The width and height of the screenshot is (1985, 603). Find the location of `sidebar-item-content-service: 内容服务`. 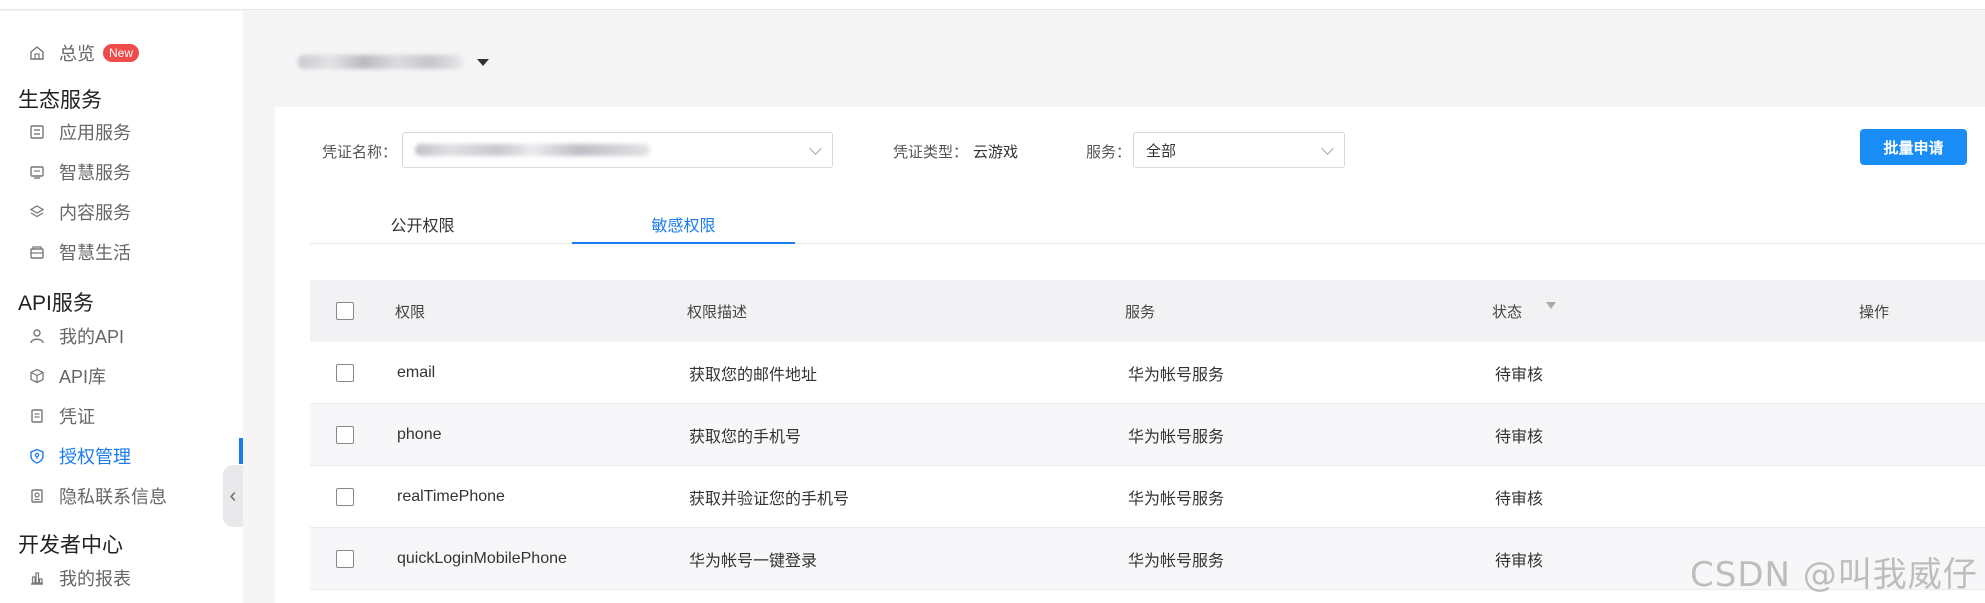

sidebar-item-content-service: 内容服务 is located at coordinates (79, 212).